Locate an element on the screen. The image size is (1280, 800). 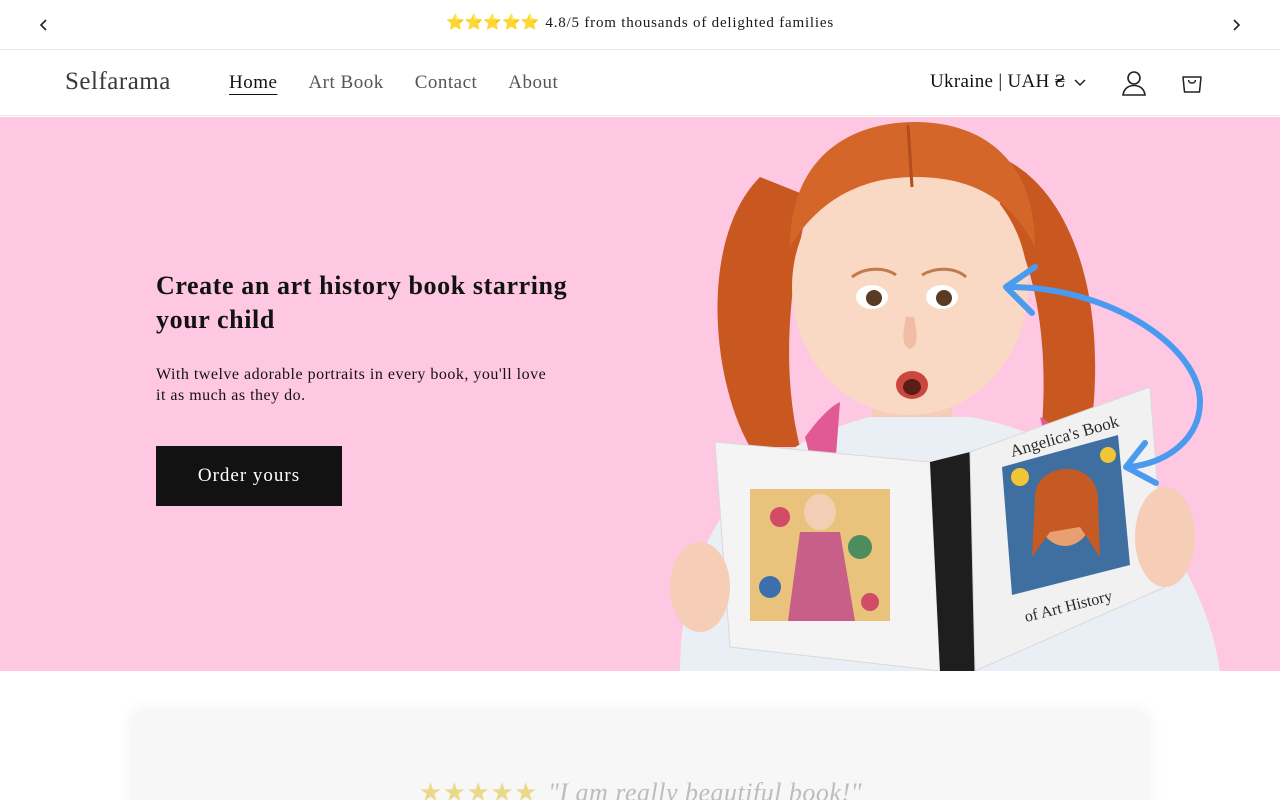
locale-label: Ukraine | UAH ₴ is located at coordinates (998, 81).